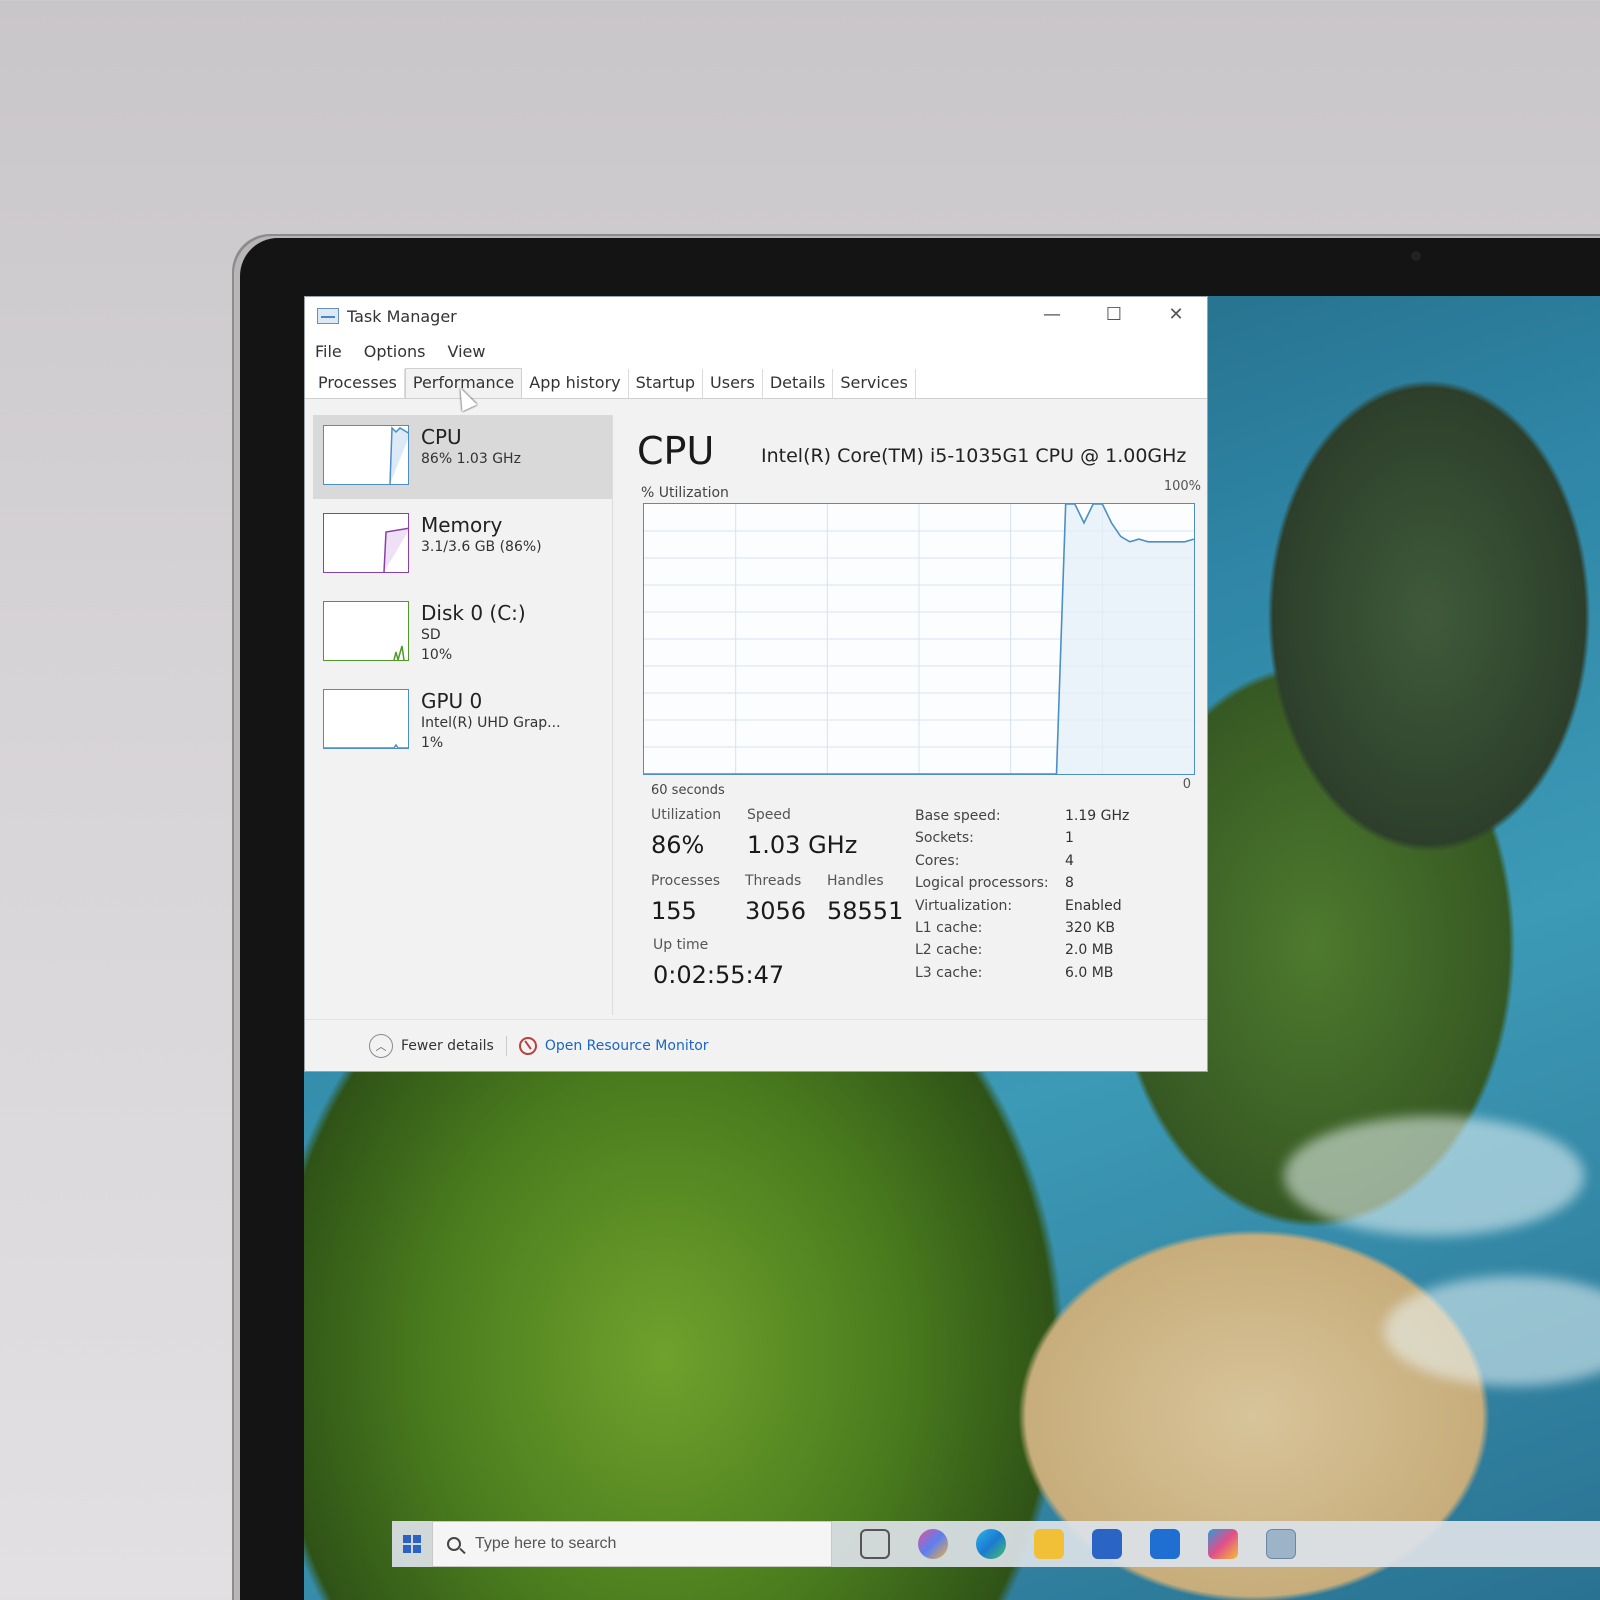 The image size is (1600, 1600). I want to click on spec-key: Virtualization:, so click(964, 905).